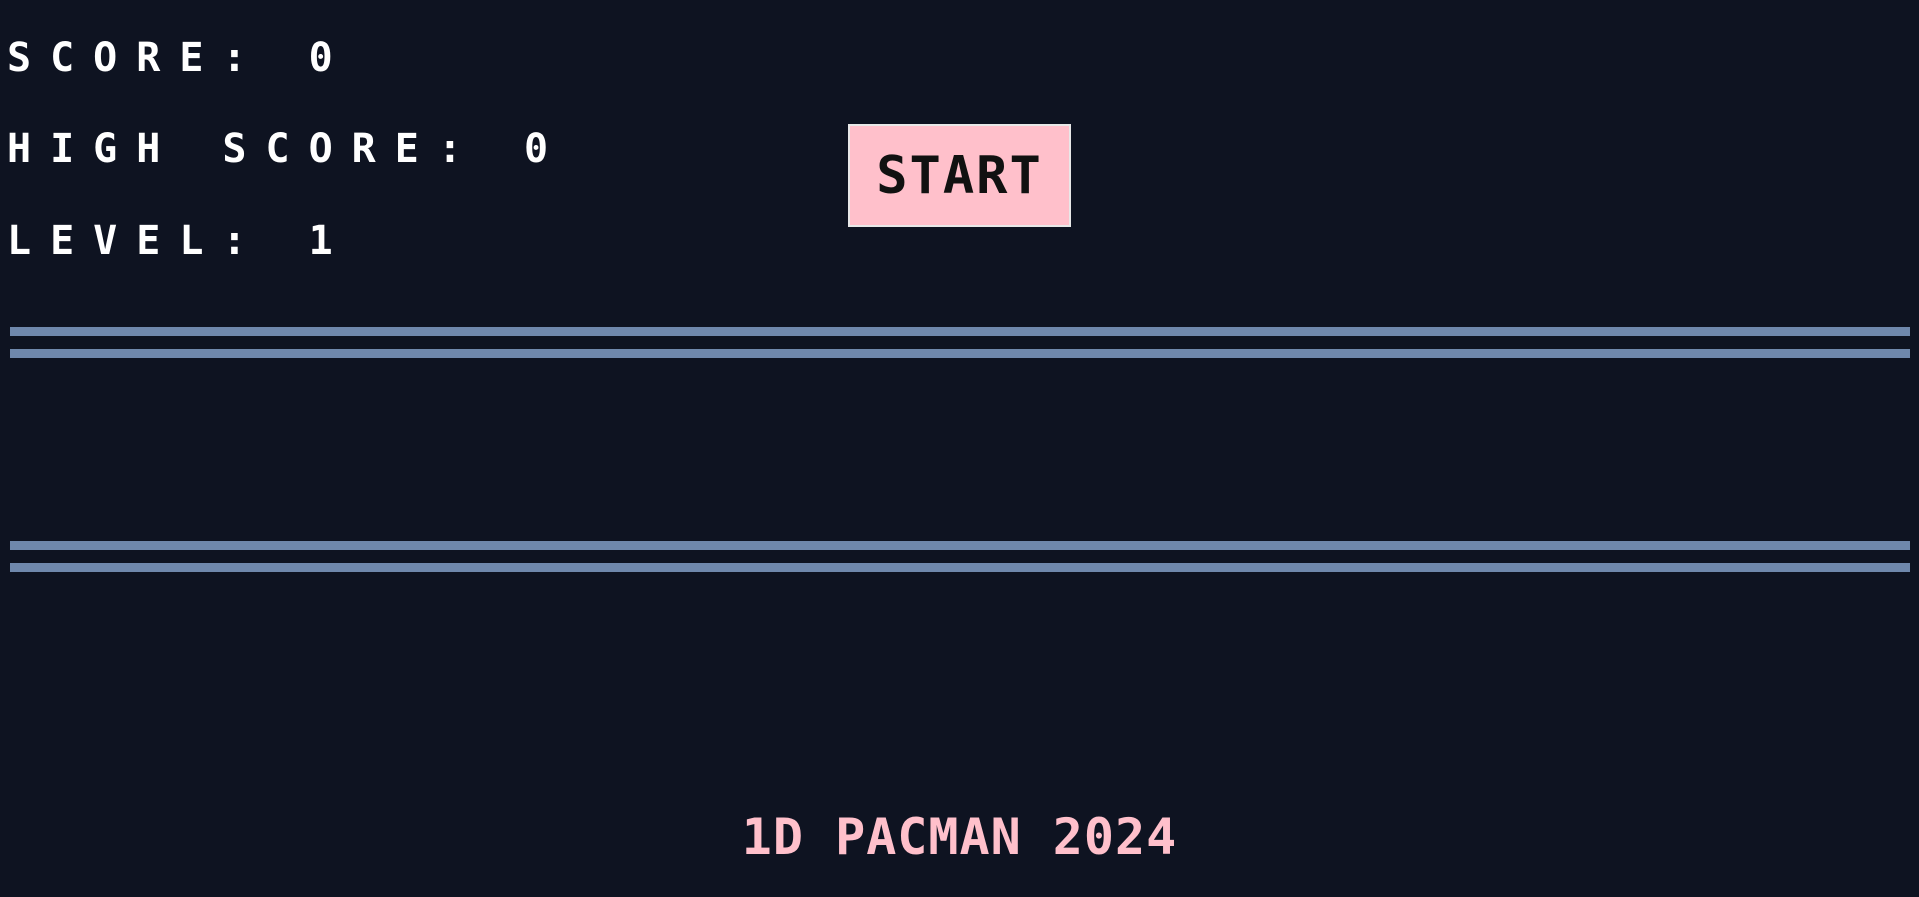 This screenshot has width=1919, height=897. I want to click on game-title: 1D PACMAN 2024, so click(959, 837).